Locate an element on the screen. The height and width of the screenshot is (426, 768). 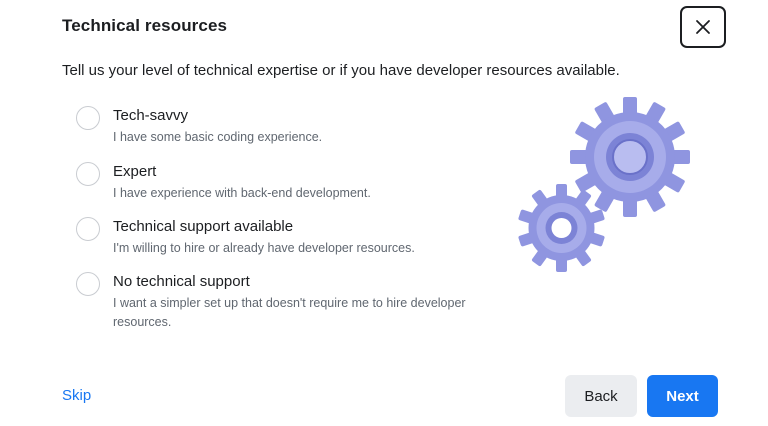
option-label: No technical support is located at coordinates (181, 281).